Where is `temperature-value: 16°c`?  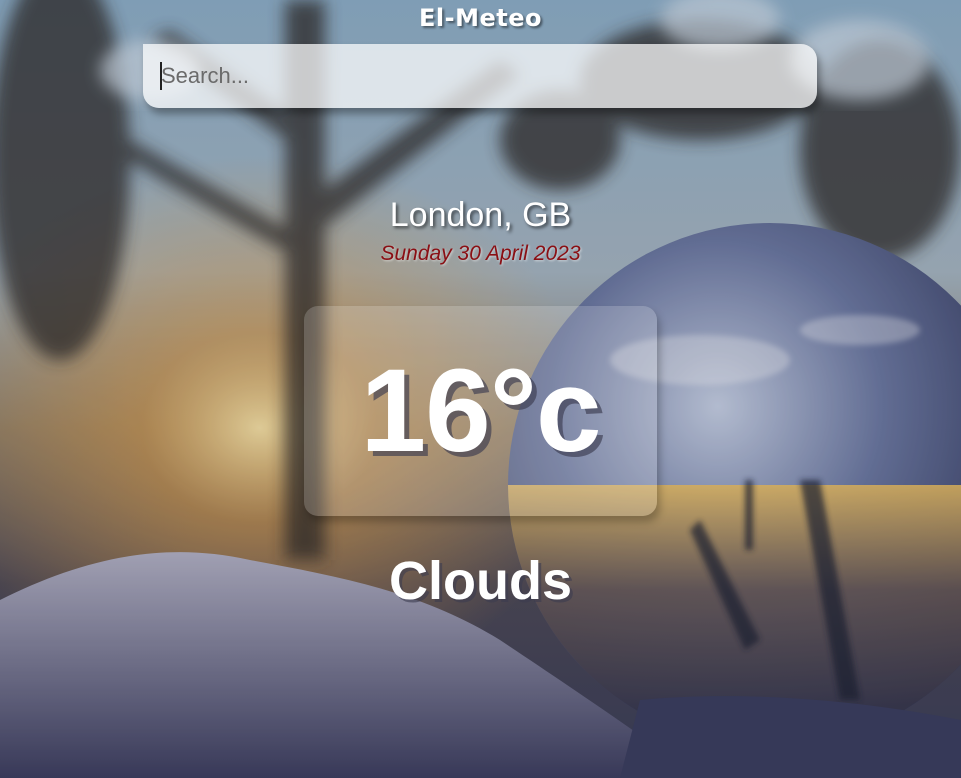
temperature-value: 16°c is located at coordinates (480, 411).